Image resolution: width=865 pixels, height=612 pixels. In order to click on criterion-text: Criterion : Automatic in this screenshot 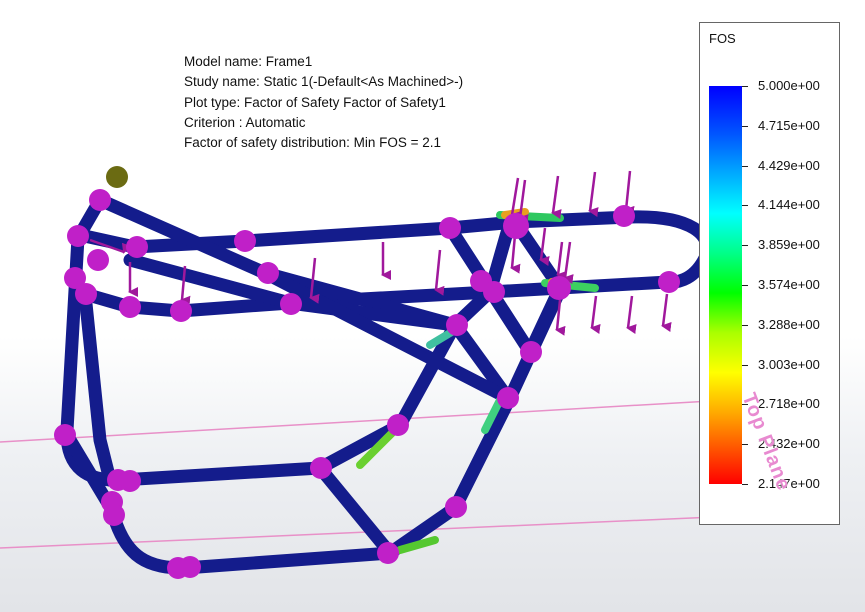, I will do `click(245, 122)`.